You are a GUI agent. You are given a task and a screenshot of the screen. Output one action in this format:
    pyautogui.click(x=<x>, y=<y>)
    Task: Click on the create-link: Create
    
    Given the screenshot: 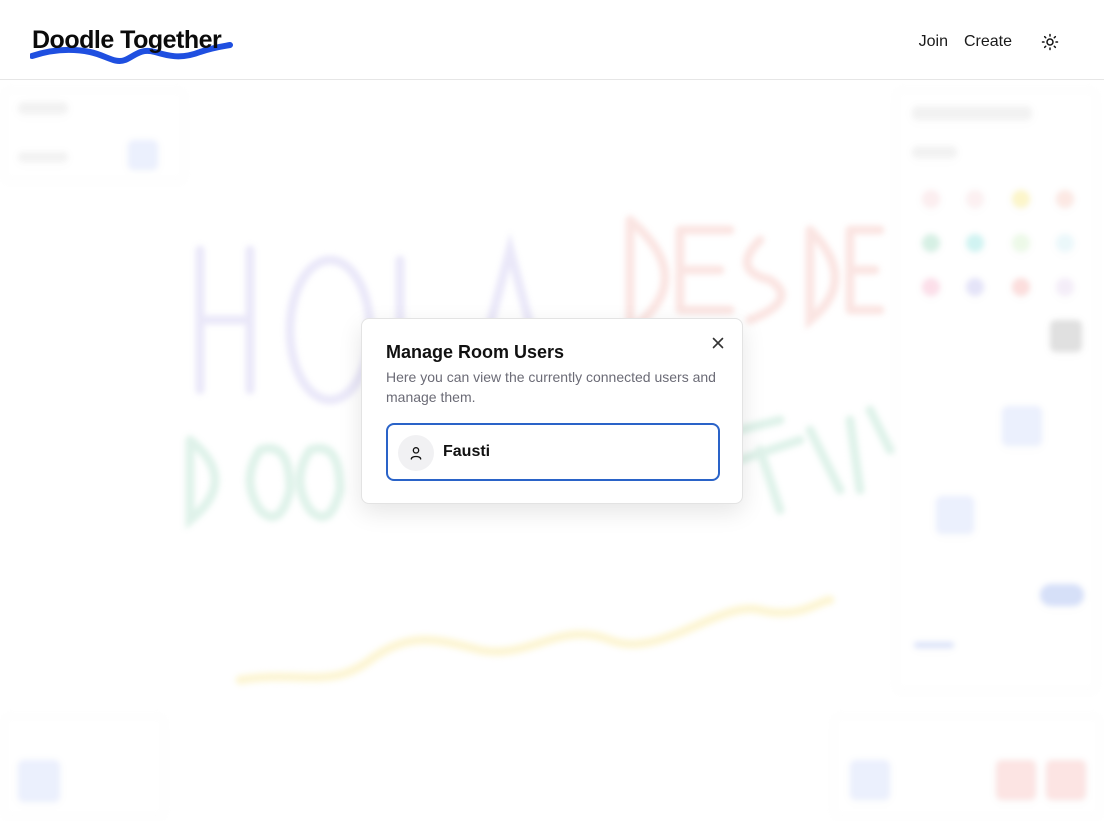 What is the action you would take?
    pyautogui.click(x=988, y=42)
    